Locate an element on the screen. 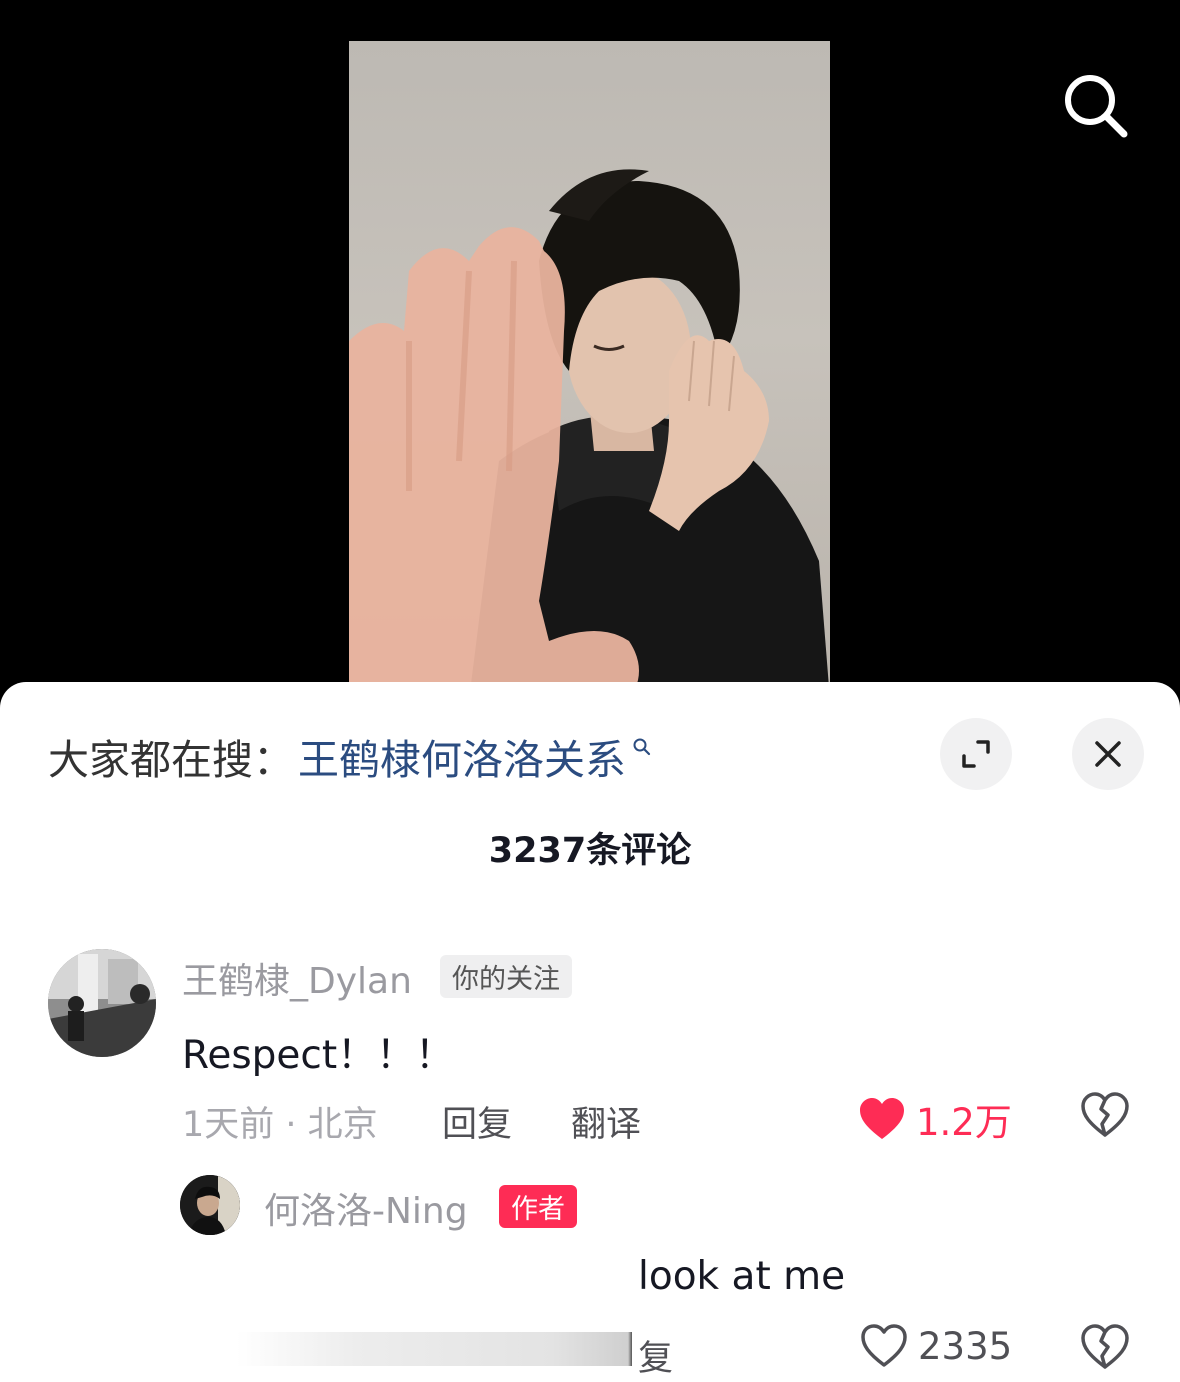 The height and width of the screenshot is (1382, 1180). close-icon is located at coordinates (1108, 754).